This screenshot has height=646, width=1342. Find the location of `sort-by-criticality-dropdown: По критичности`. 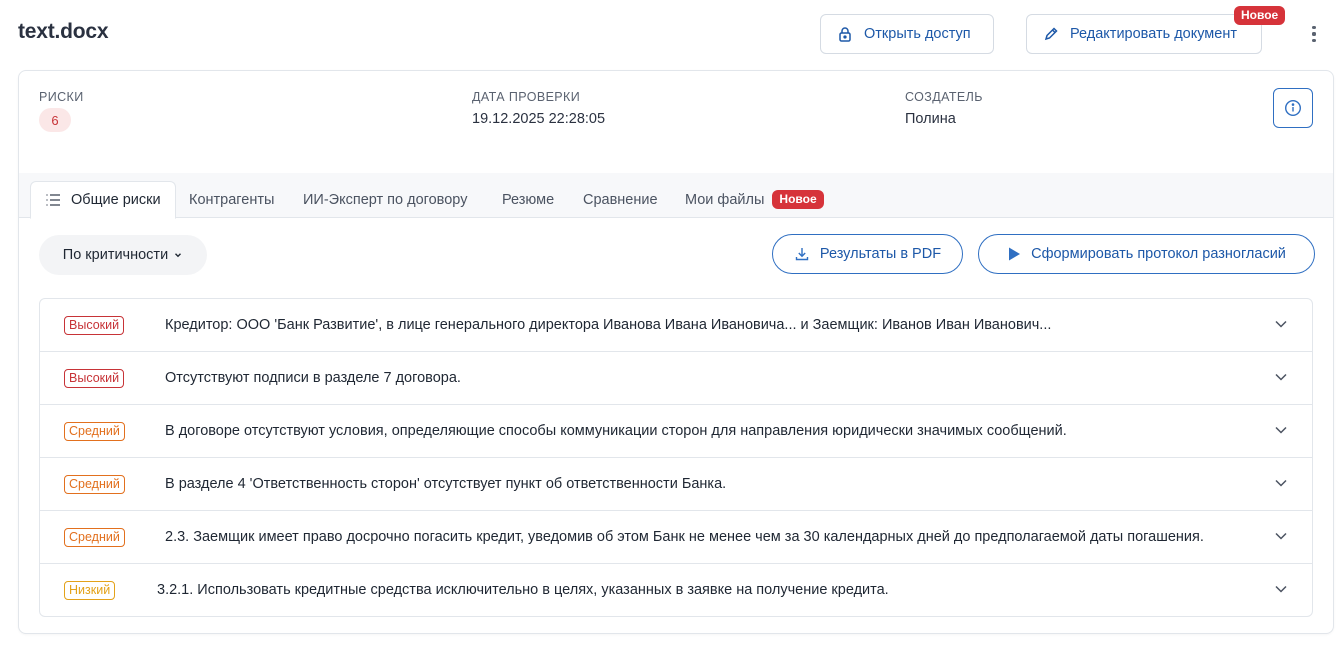

sort-by-criticality-dropdown: По критичности is located at coordinates (123, 255).